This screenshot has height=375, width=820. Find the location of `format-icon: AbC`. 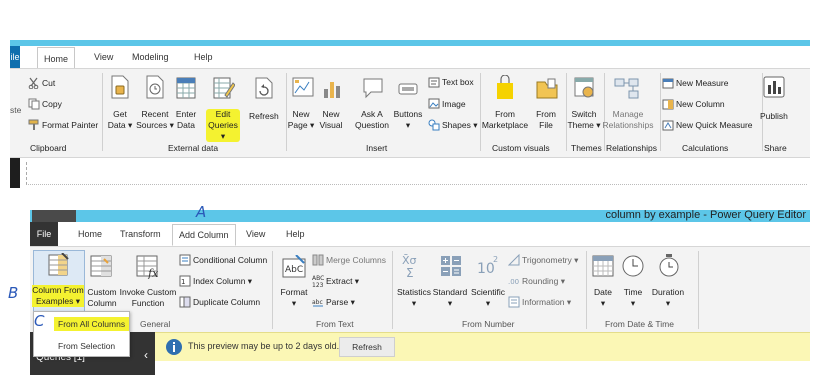

format-icon: AbC is located at coordinates (294, 266).